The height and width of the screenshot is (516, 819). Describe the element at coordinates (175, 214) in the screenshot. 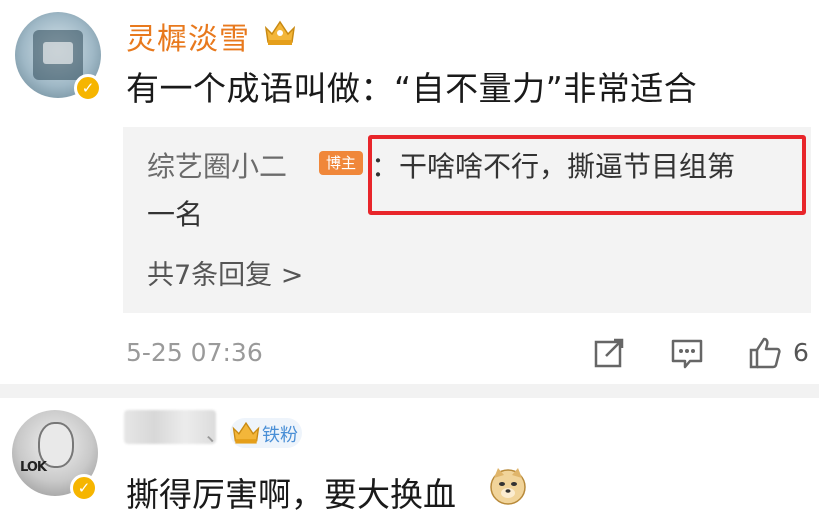

I see `reply-text-line2: 一名` at that location.